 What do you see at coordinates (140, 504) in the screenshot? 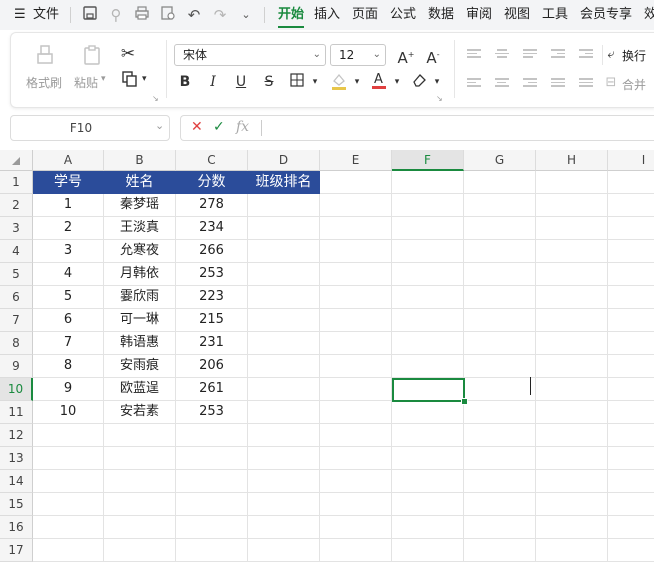
I see `cell-b15` at bounding box center [140, 504].